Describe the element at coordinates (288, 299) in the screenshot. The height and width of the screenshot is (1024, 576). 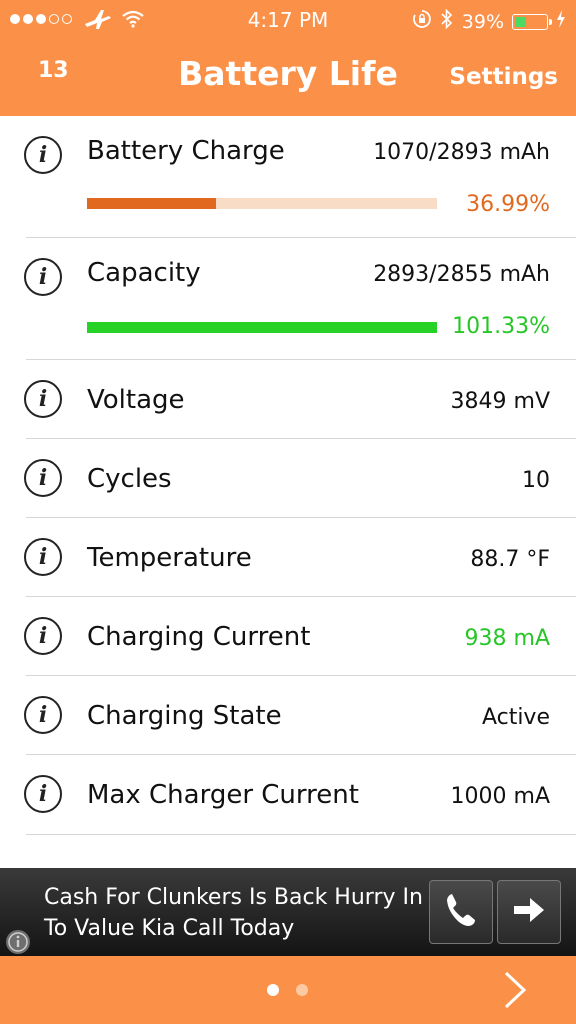
I see `row-capacity: i Capacity 2893/2855 mAh 101.33%` at that location.